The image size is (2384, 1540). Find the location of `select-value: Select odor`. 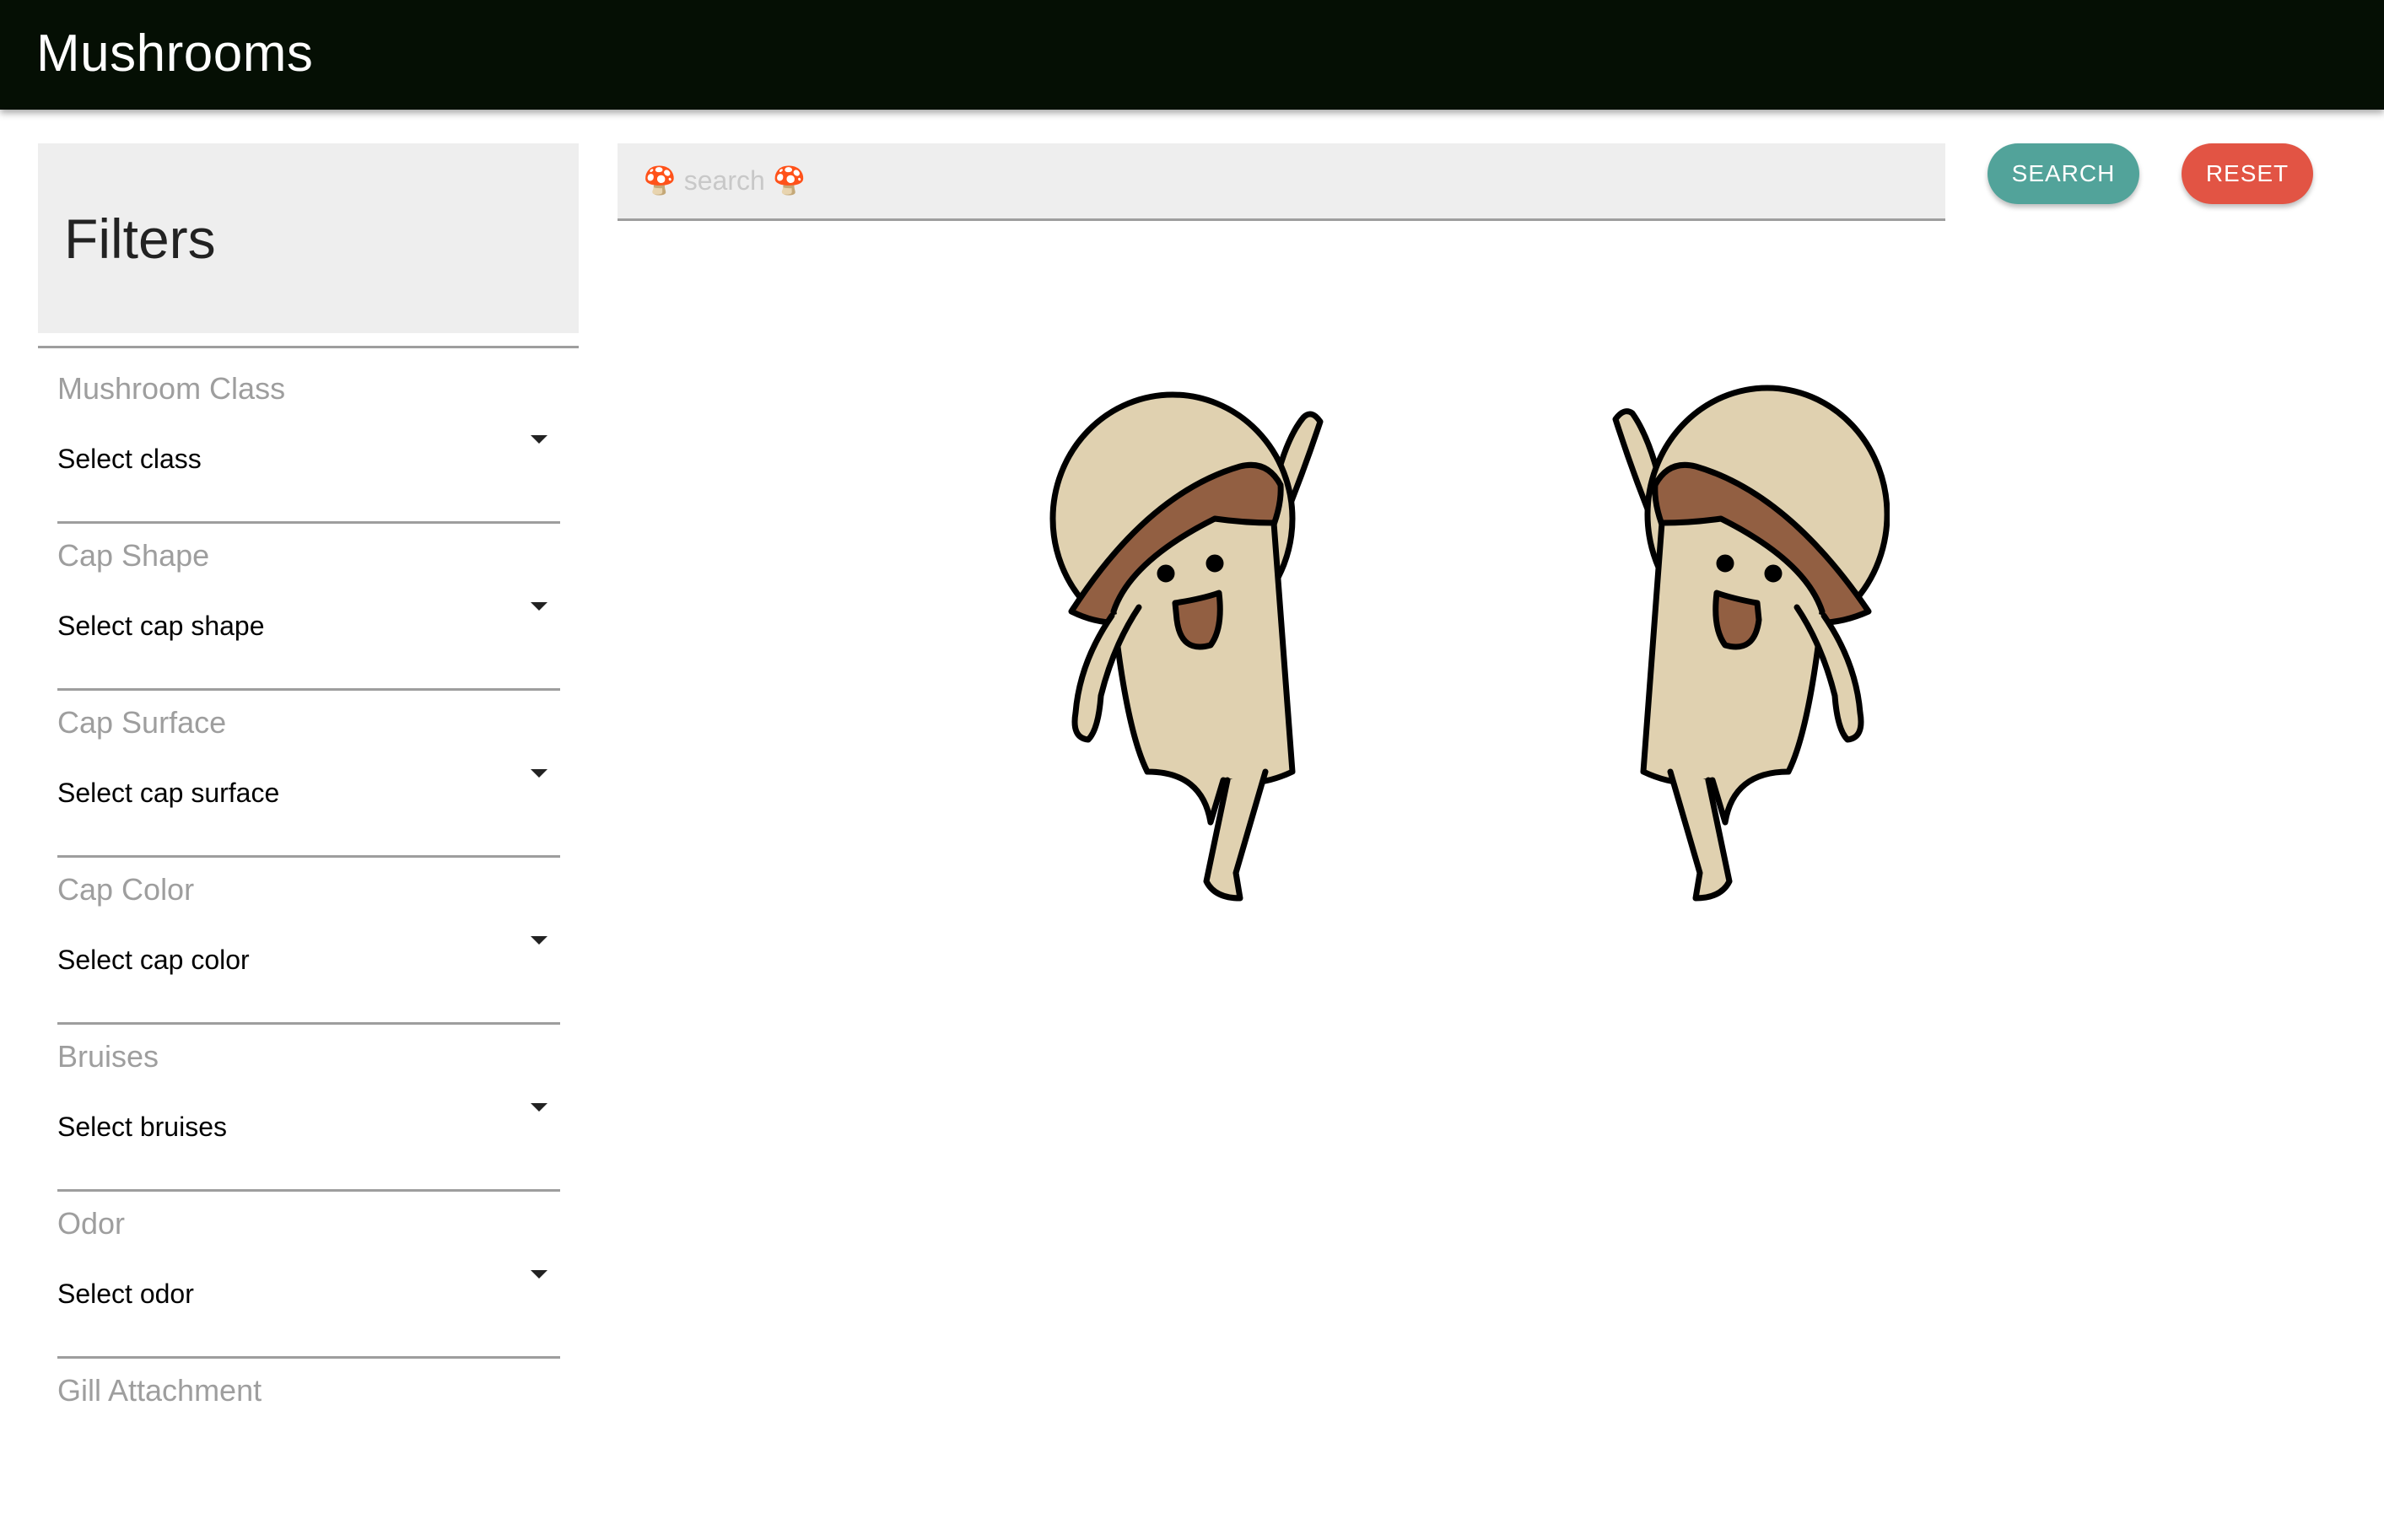

select-value: Select odor is located at coordinates (125, 1294).